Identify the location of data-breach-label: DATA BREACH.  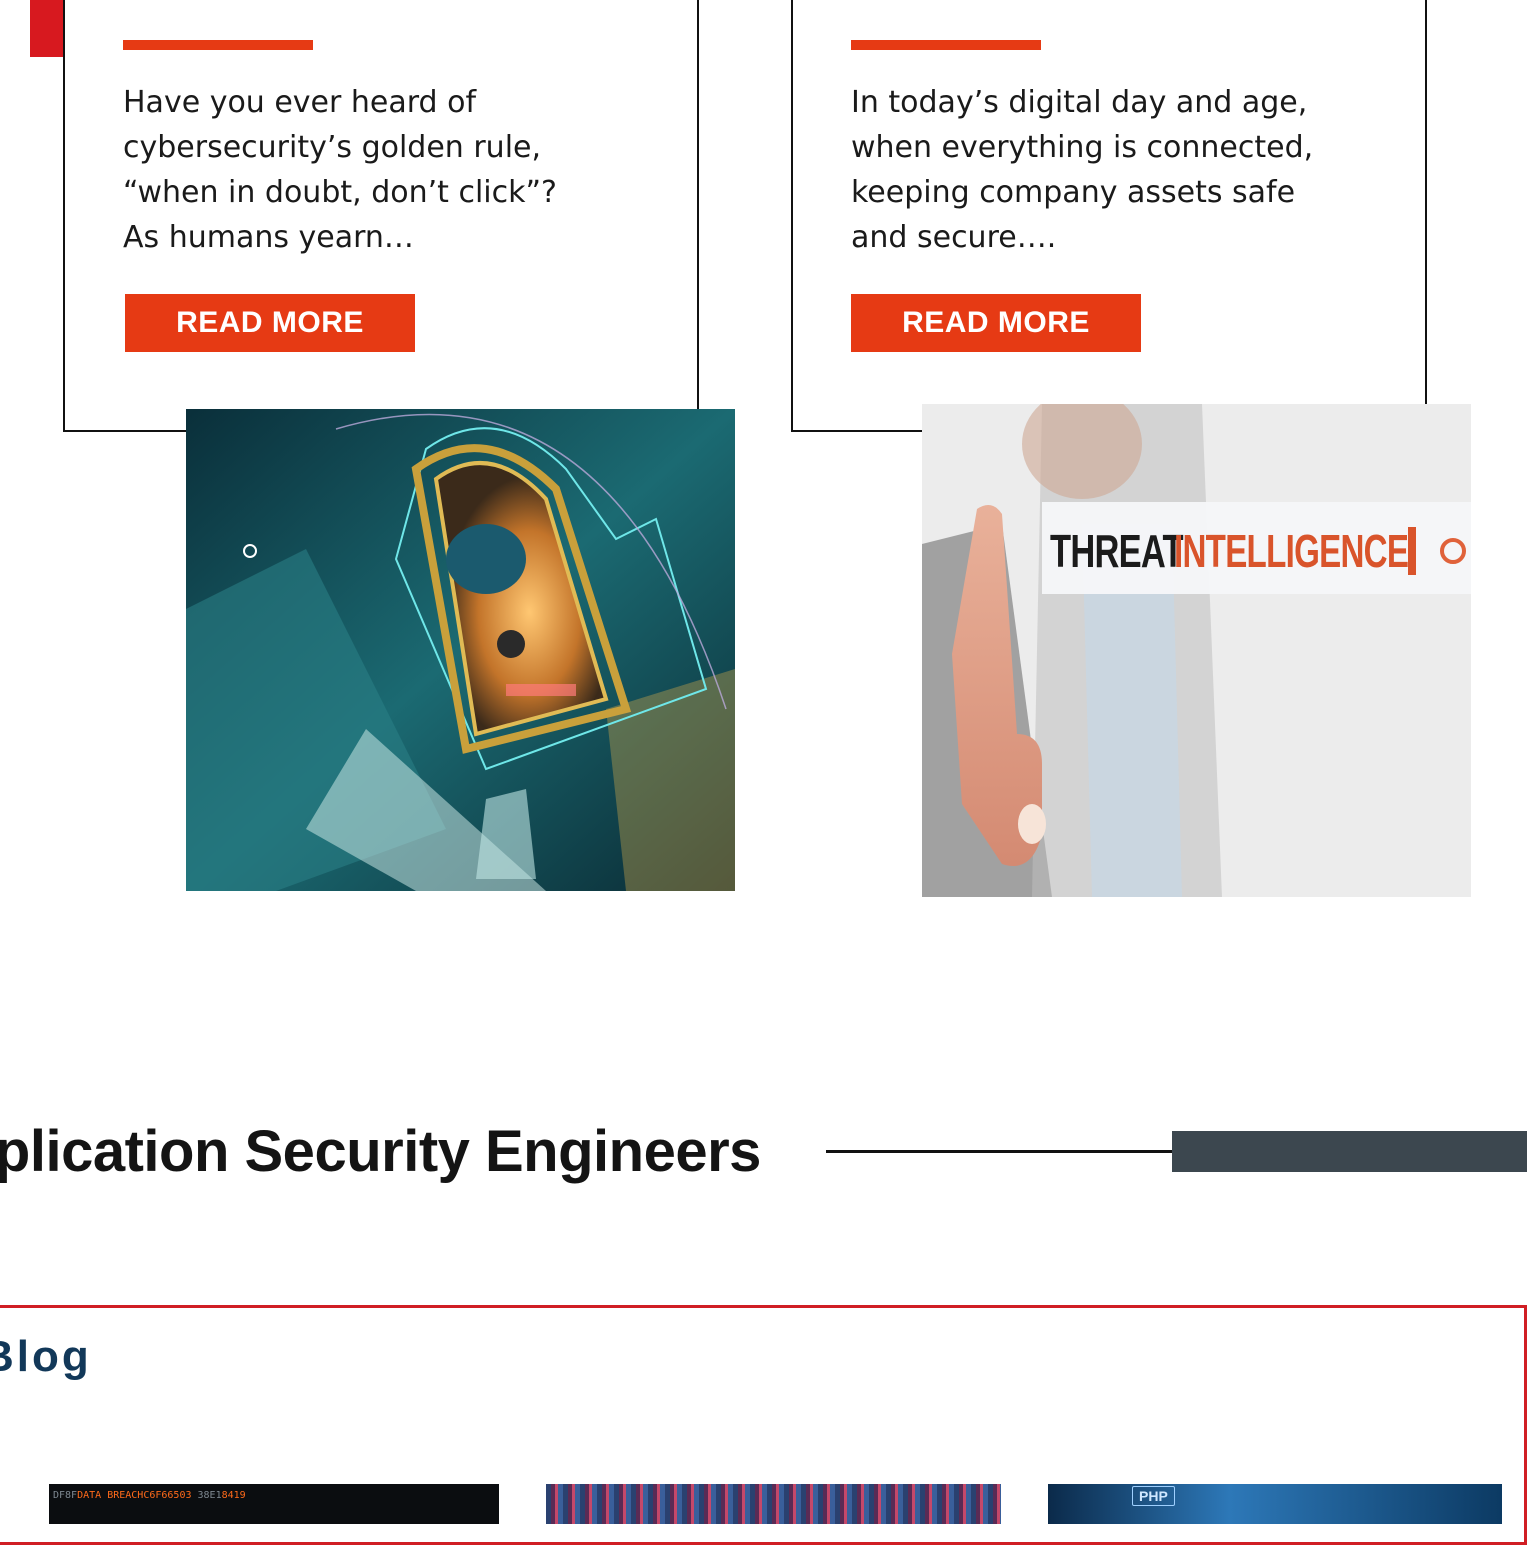
(110, 1495).